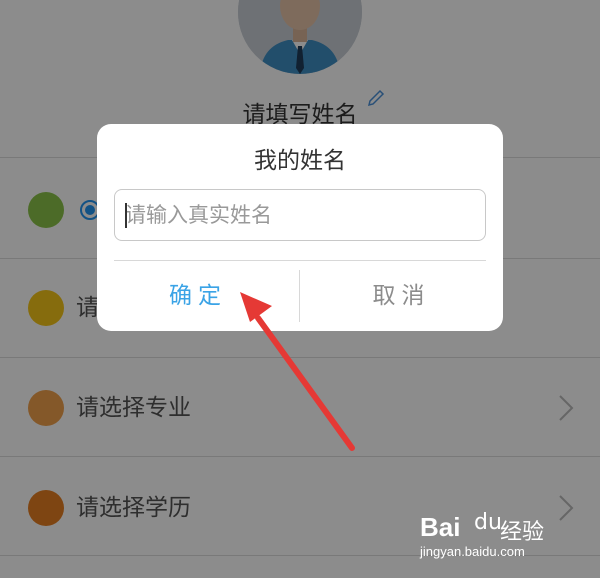 This screenshot has width=600, height=578. I want to click on dialog-title: 我的姓名, so click(300, 161).